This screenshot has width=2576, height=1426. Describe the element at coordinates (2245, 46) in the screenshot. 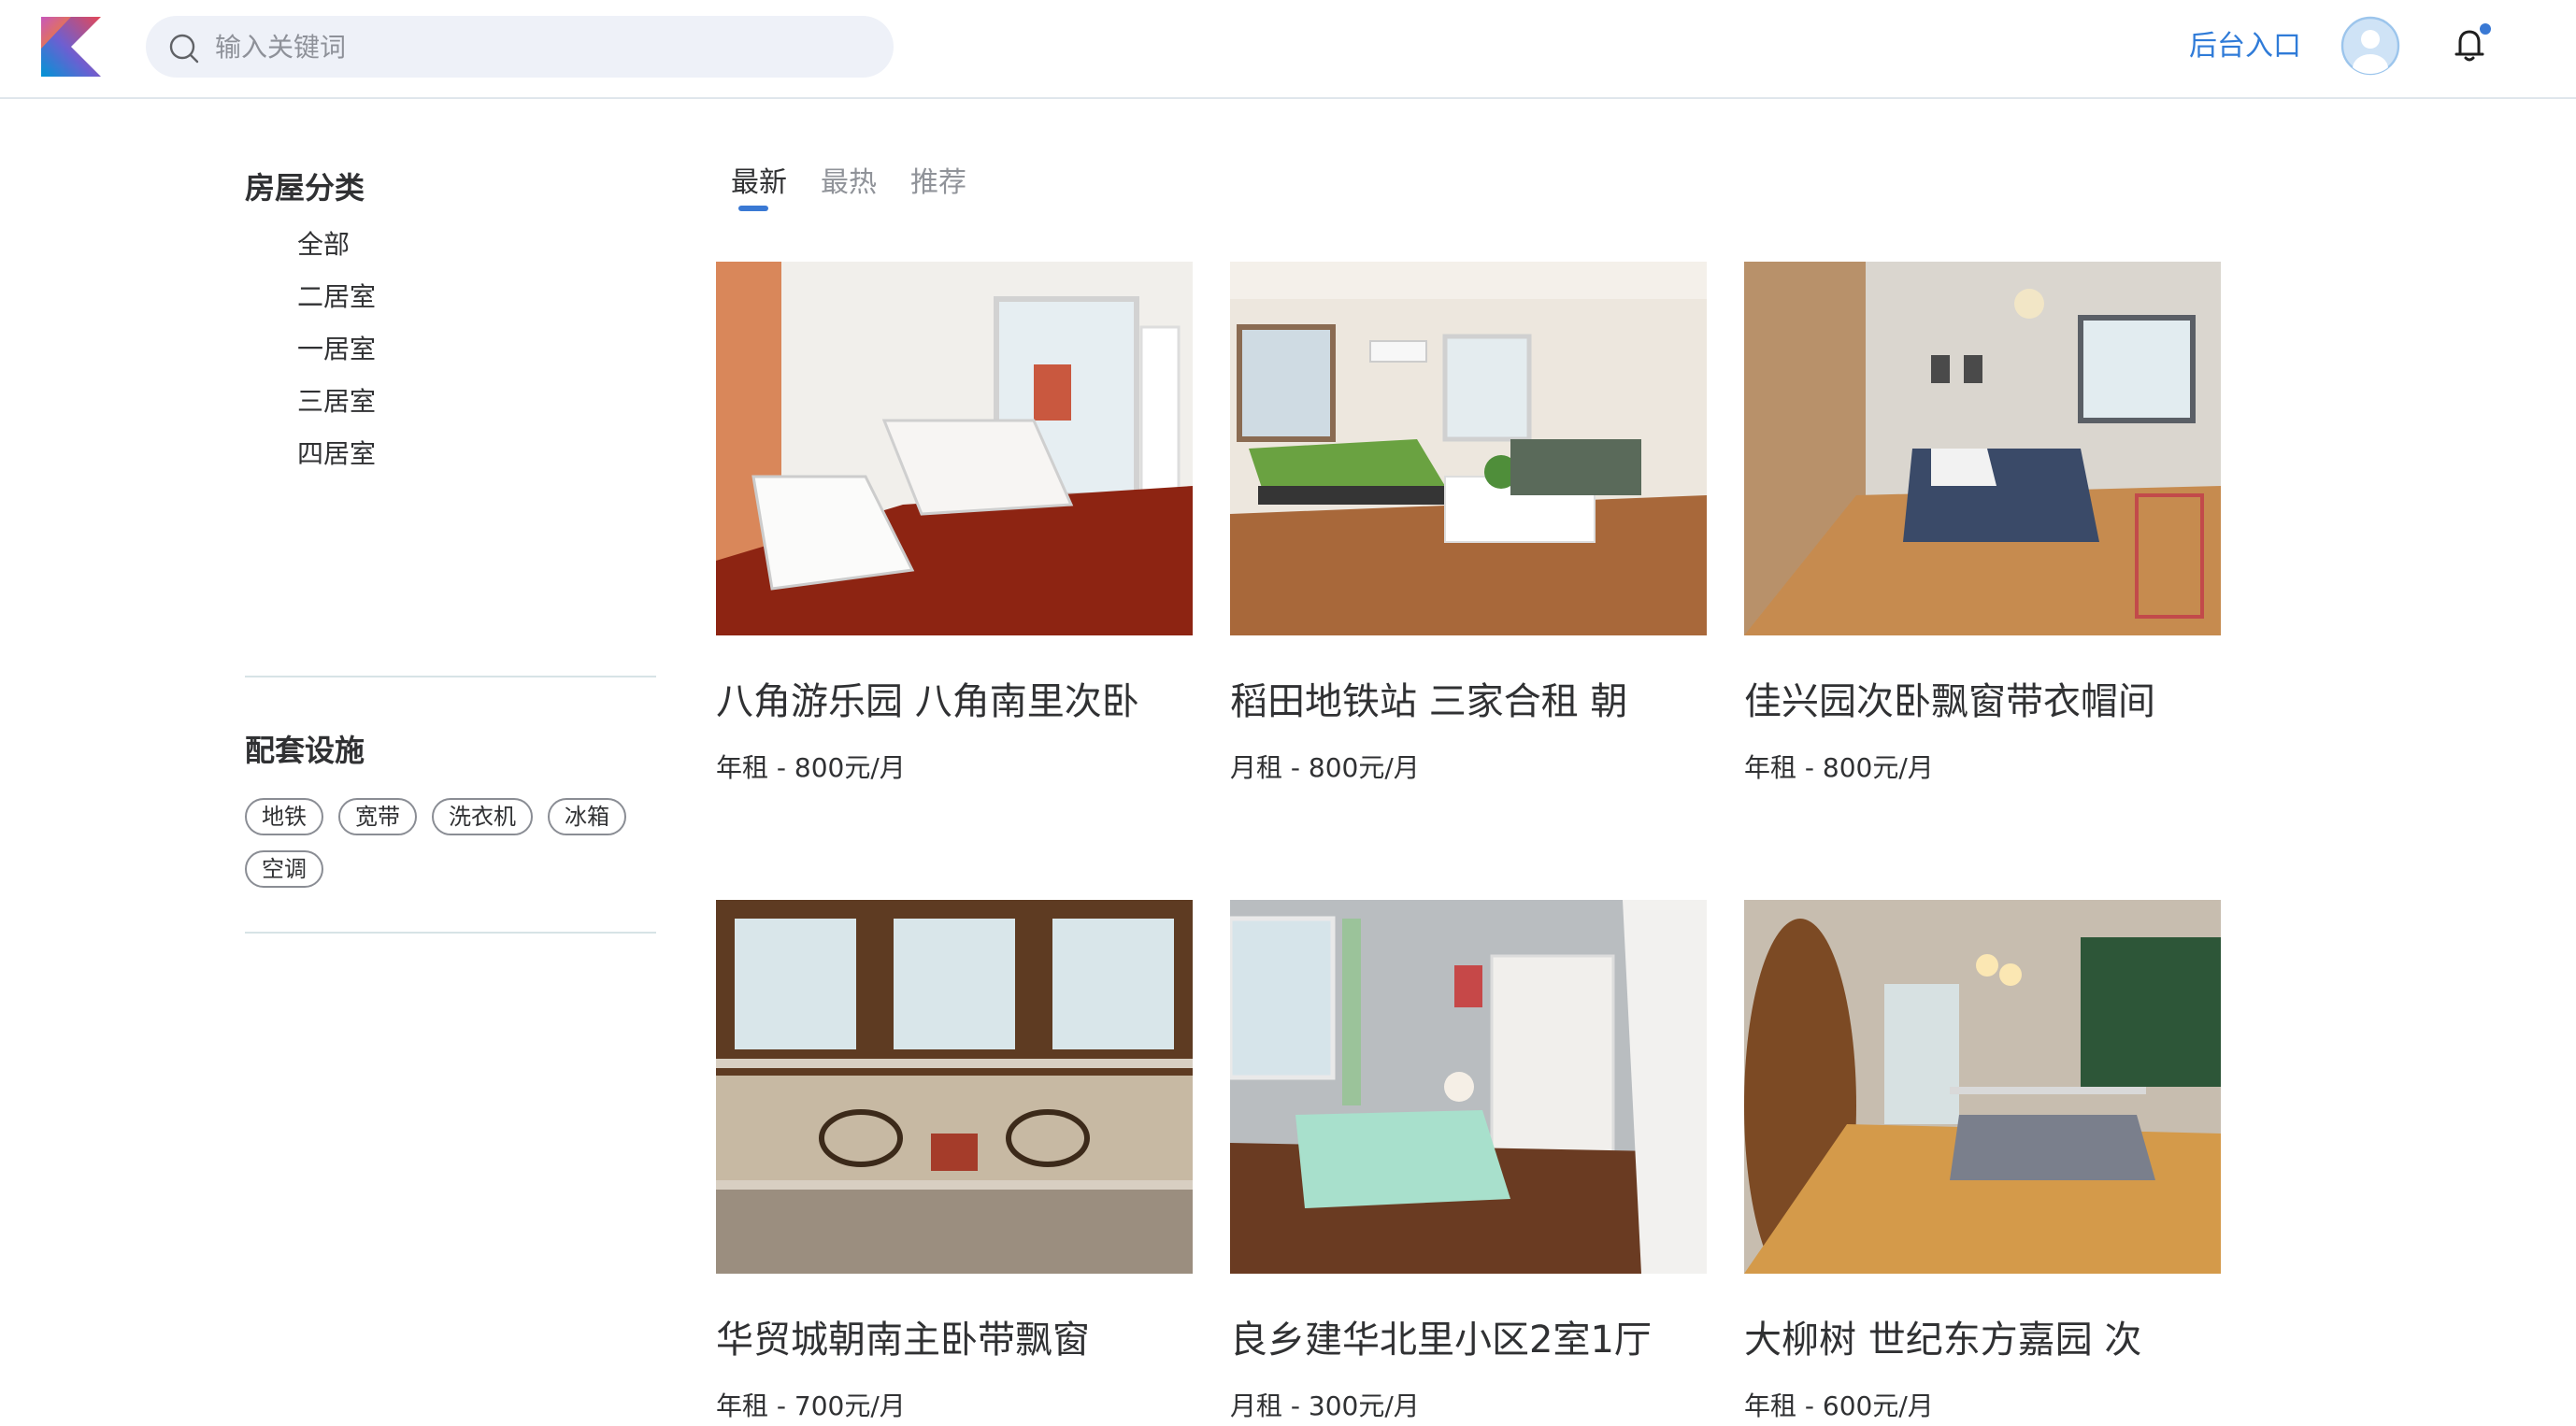

I see `admin-entry-link: 后台入口` at that location.